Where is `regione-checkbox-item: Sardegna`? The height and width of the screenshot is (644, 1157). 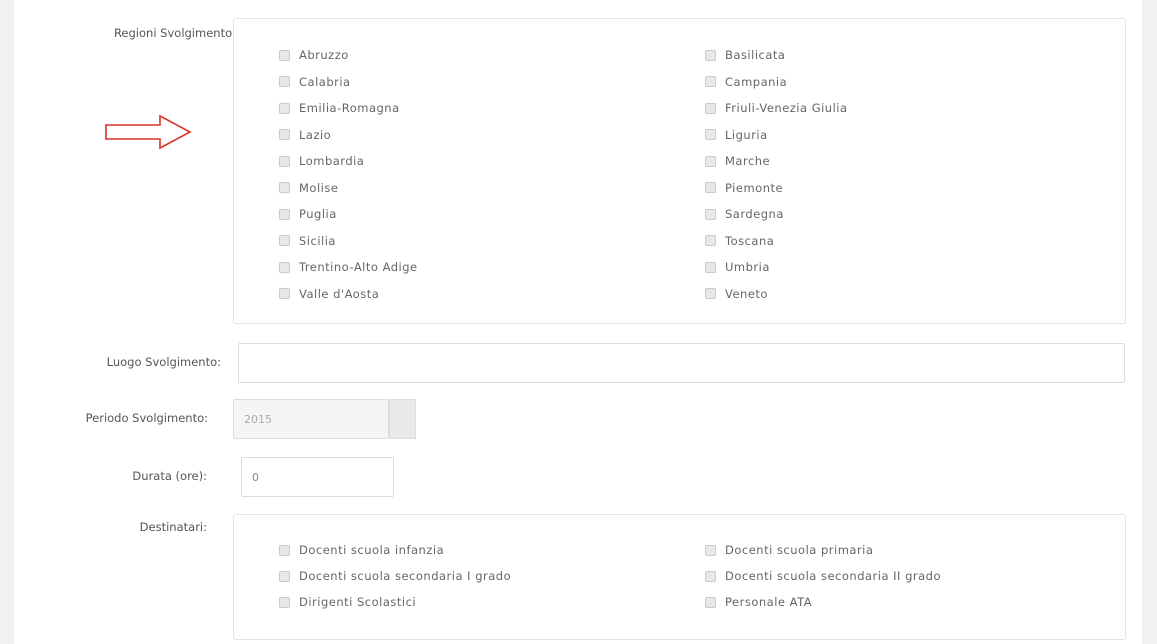
regione-checkbox-item: Sardegna is located at coordinates (744, 214).